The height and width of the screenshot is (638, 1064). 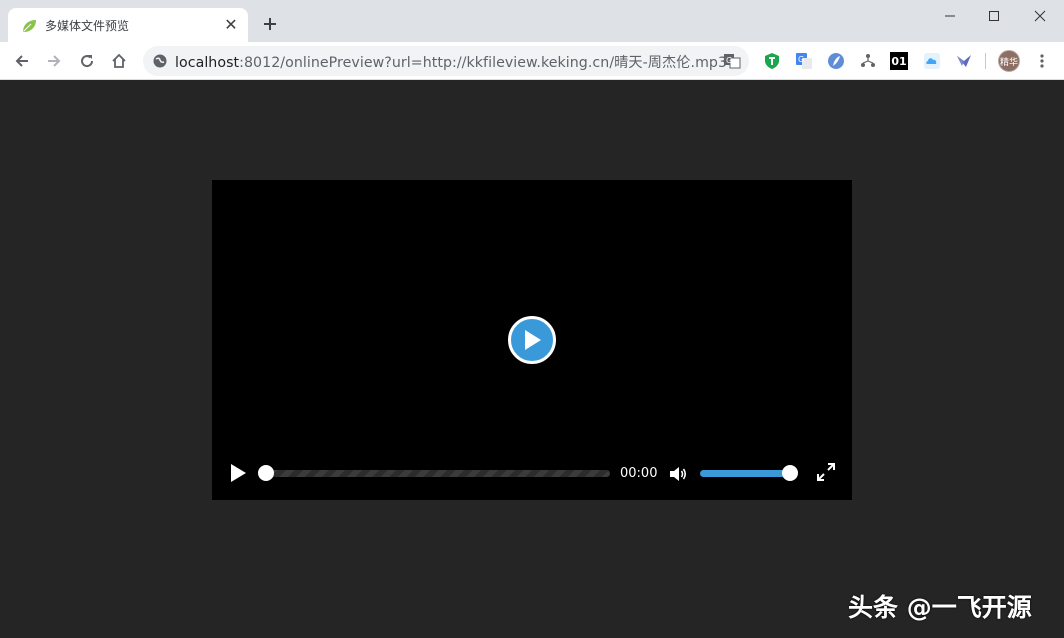 What do you see at coordinates (826, 472) in the screenshot?
I see `fullscreen-icon` at bounding box center [826, 472].